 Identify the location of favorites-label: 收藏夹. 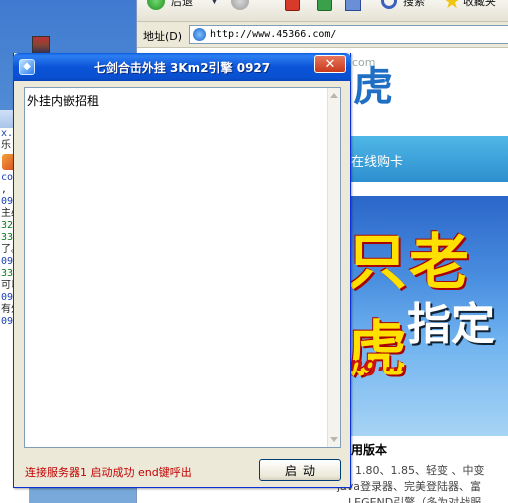
(479, 4).